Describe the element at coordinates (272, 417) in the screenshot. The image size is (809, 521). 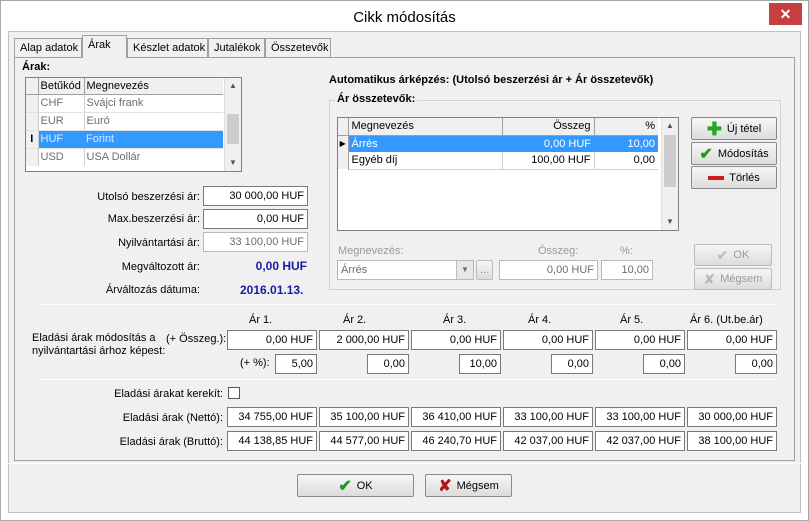
I see `net-price-1: 34 755,00 HUF` at that location.